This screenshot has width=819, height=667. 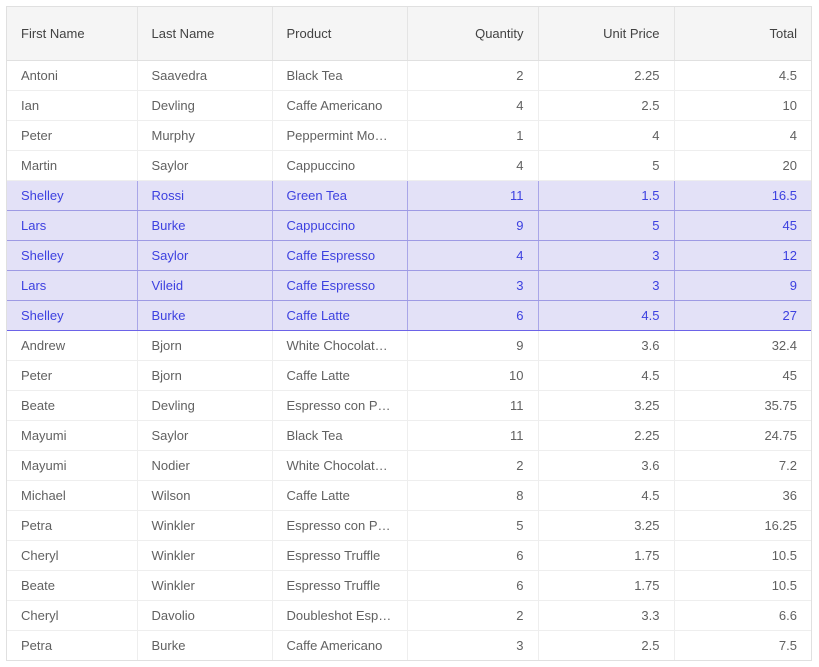 I want to click on cell-quantity: 2, so click(x=473, y=465).